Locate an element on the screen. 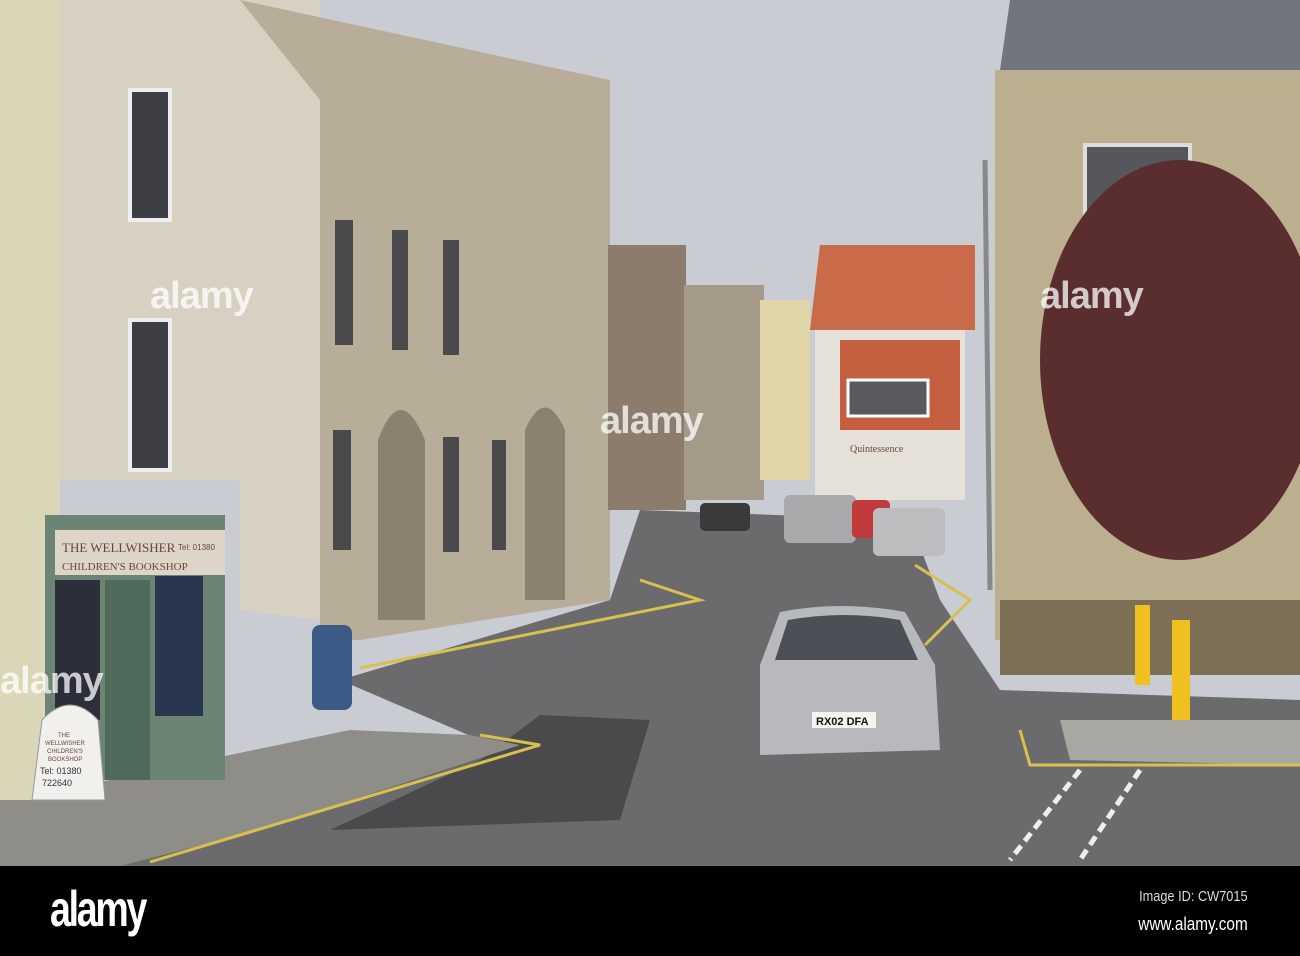  license-plate: RX02 DFA is located at coordinates (842, 722).